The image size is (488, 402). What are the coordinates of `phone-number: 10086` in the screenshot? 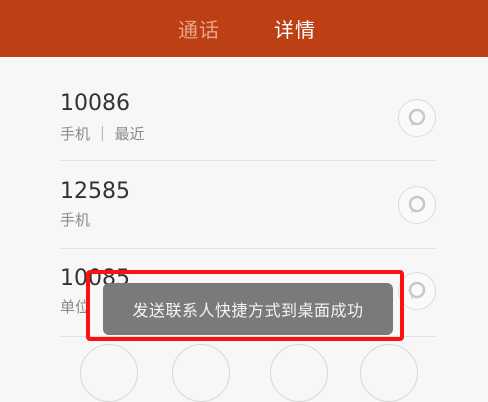 It's located at (95, 103).